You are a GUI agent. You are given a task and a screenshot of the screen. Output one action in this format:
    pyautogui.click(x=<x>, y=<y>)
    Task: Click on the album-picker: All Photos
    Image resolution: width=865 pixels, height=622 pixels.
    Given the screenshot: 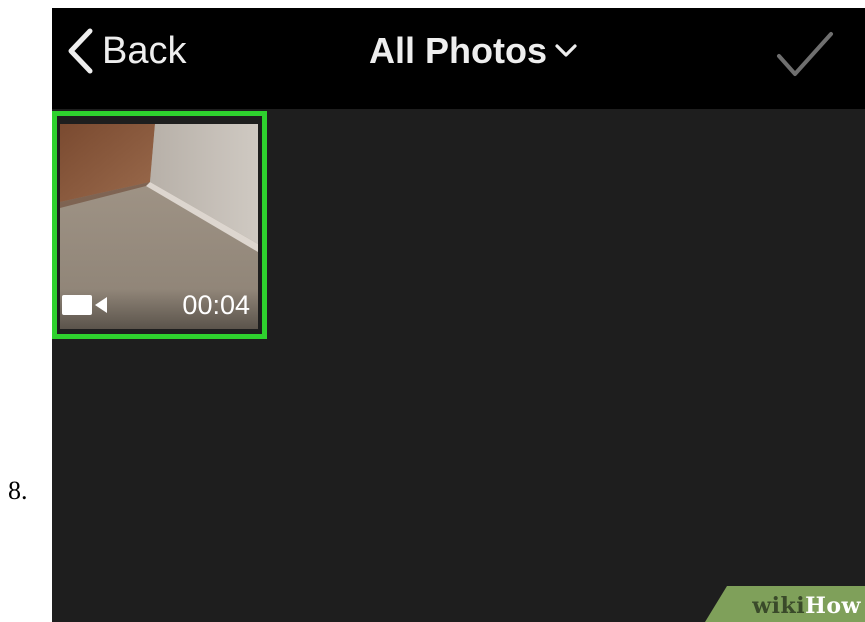 What is the action you would take?
    pyautogui.click(x=473, y=51)
    